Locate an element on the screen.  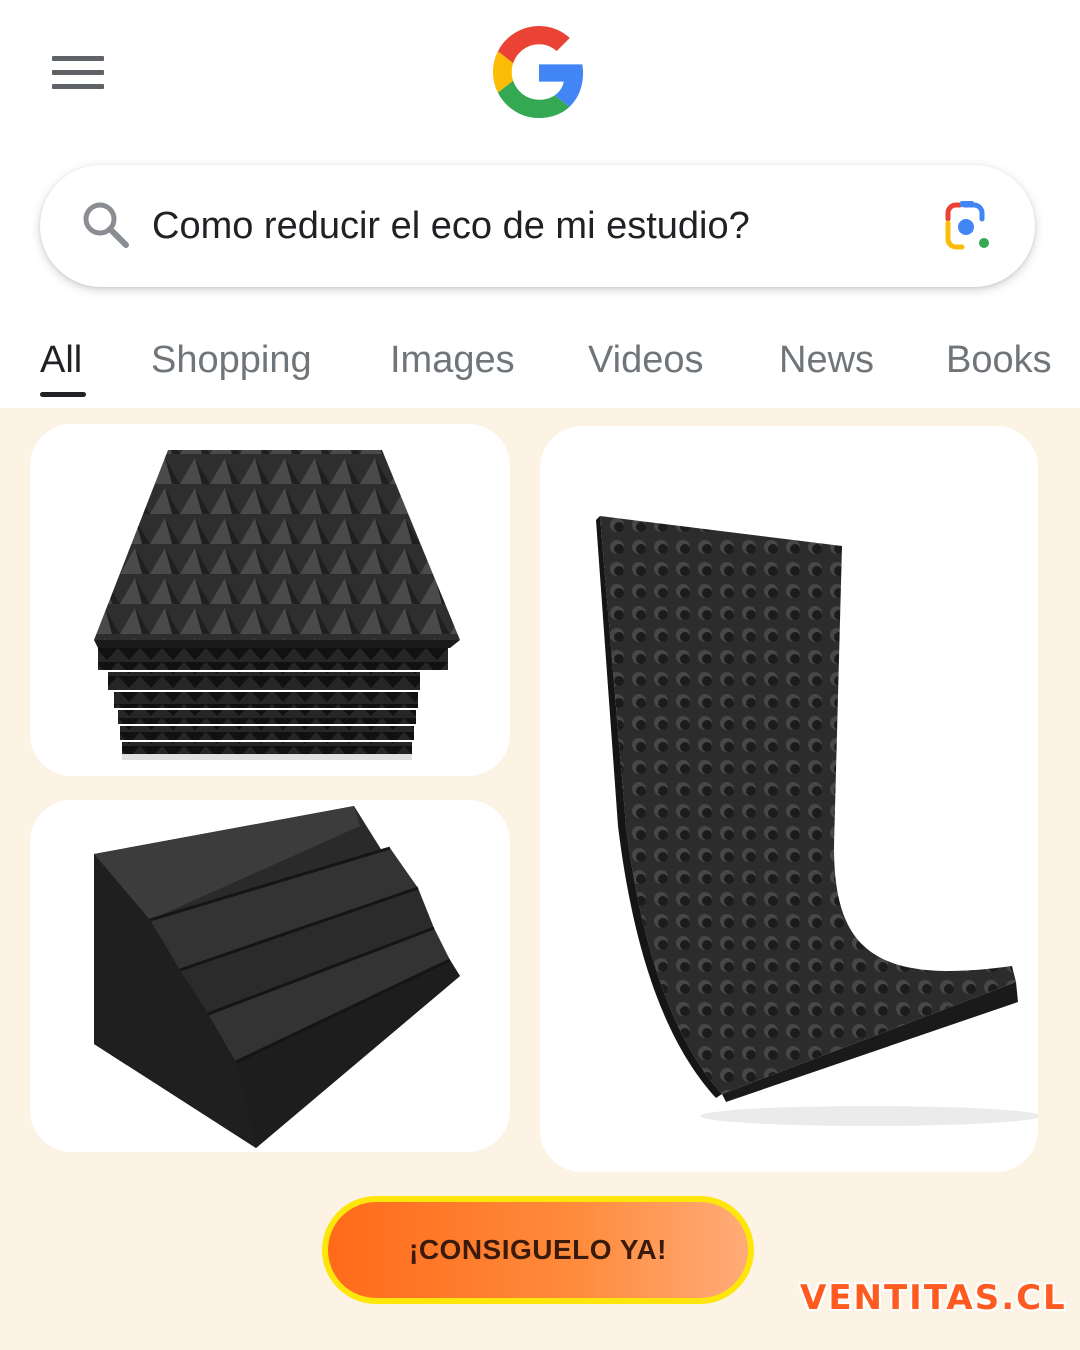
tab-news: News is located at coordinates (826, 360).